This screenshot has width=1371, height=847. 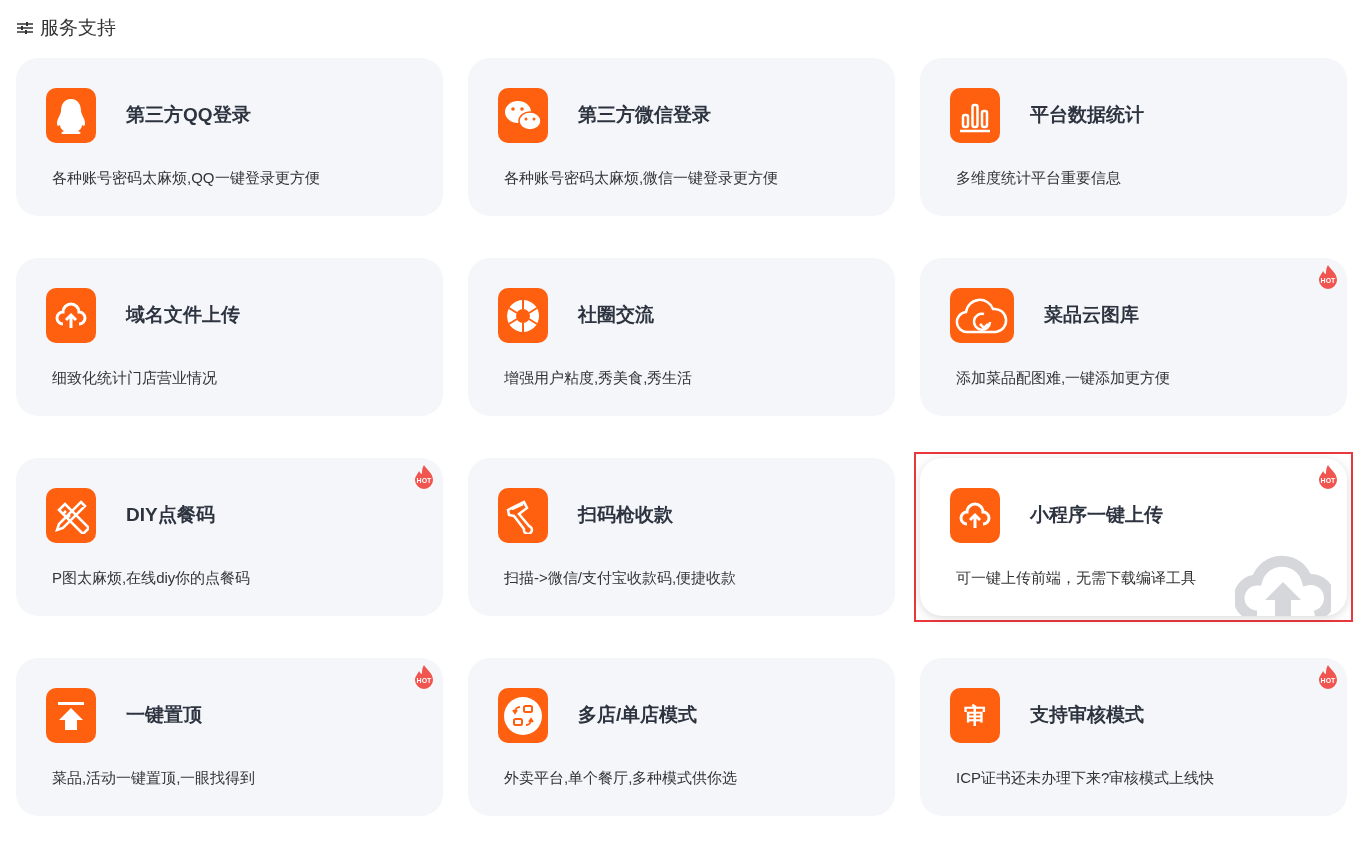 I want to click on cloud-upload-watermark-icon, so click(x=1283, y=585).